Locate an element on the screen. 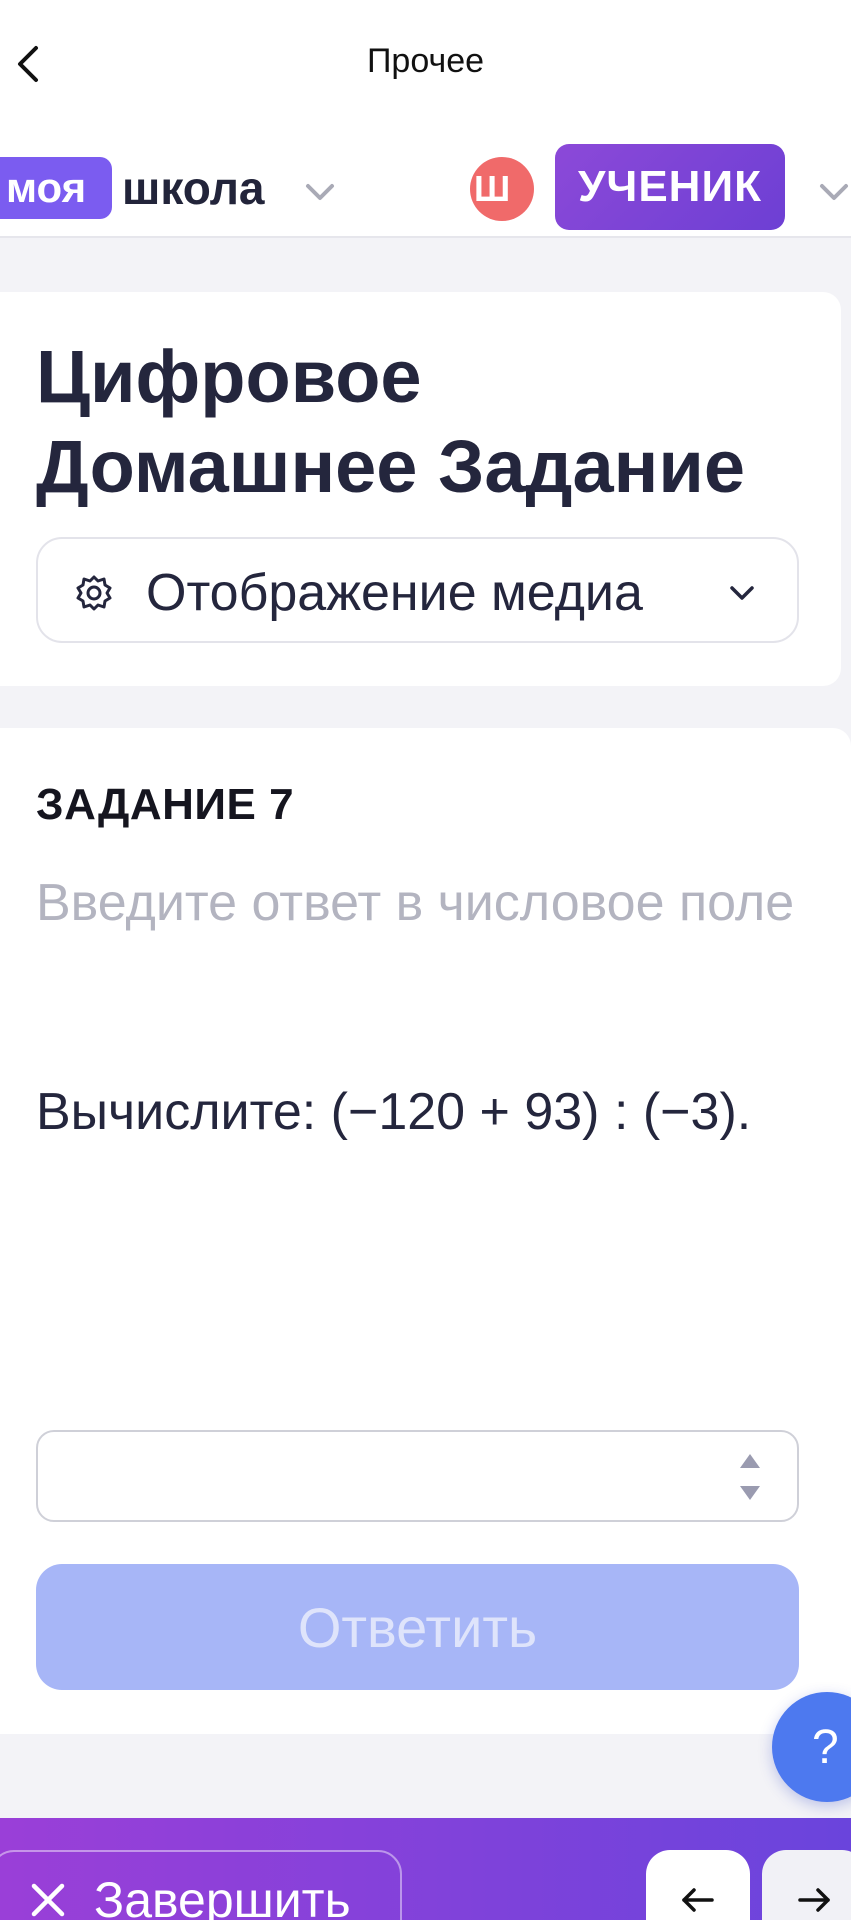 This screenshot has height=1920, width=851. page-title-line-1: Цифровое is located at coordinates (229, 376).